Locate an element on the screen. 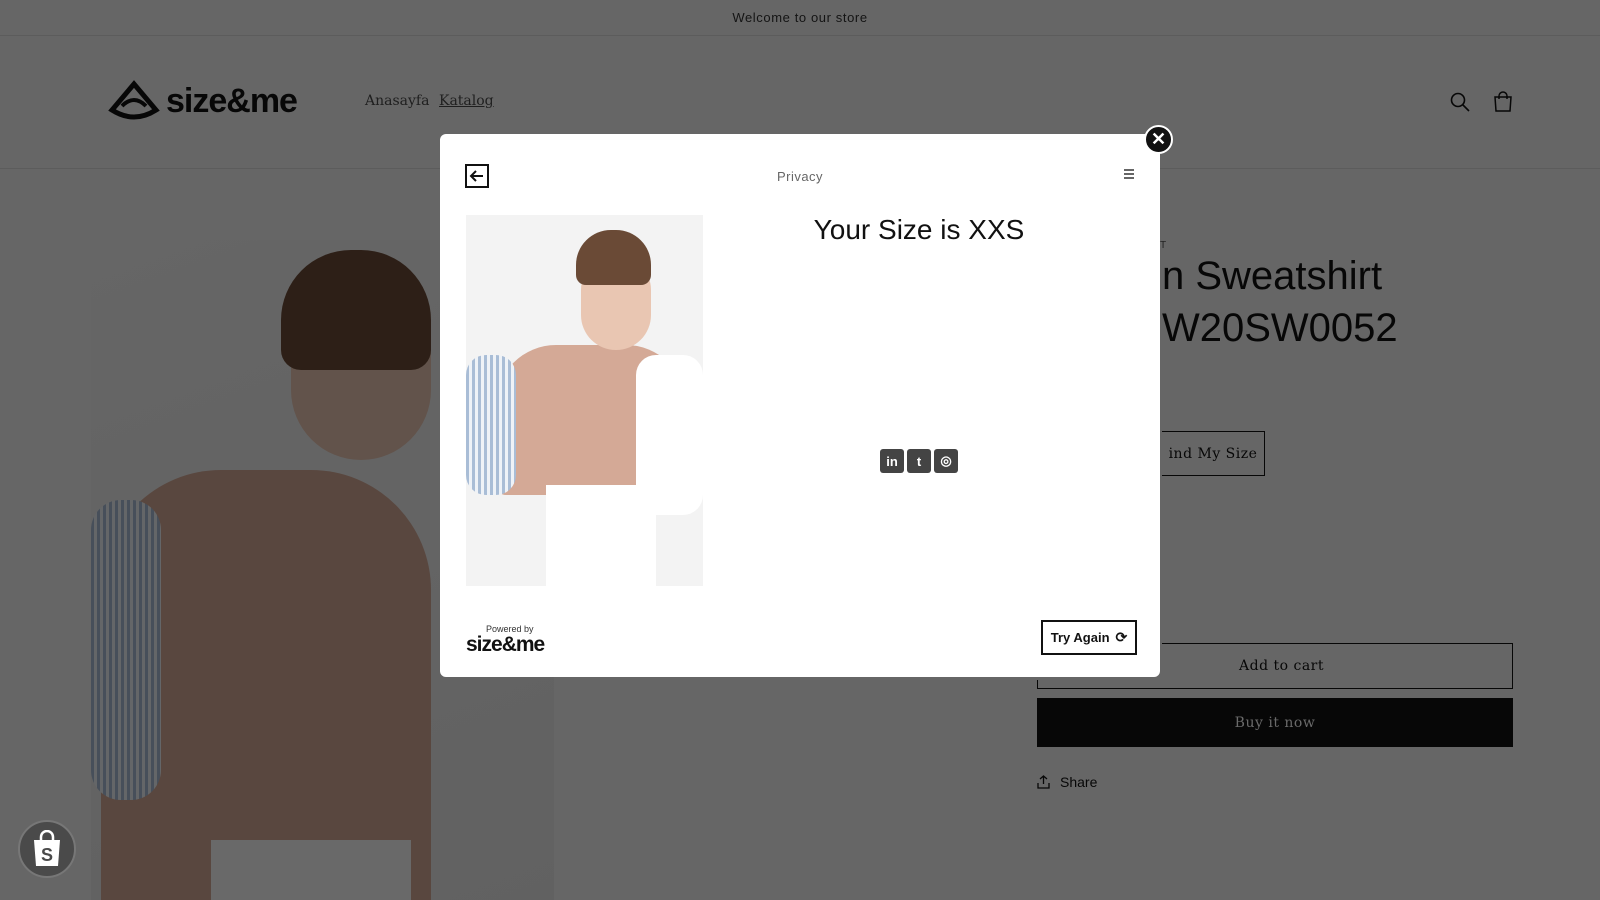 Image resolution: width=1600 pixels, height=900 pixels. add-to-cart-button: Add to cart is located at coordinates (1337, 661).